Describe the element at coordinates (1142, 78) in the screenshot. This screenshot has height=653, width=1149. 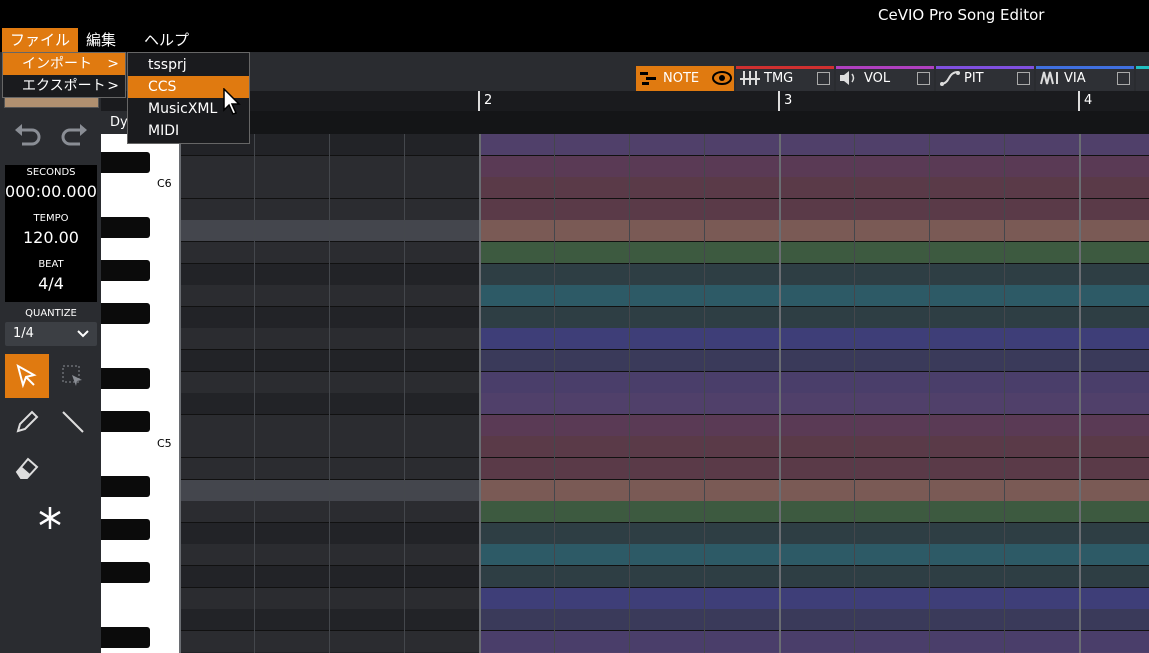
I see `tab-overflow` at that location.